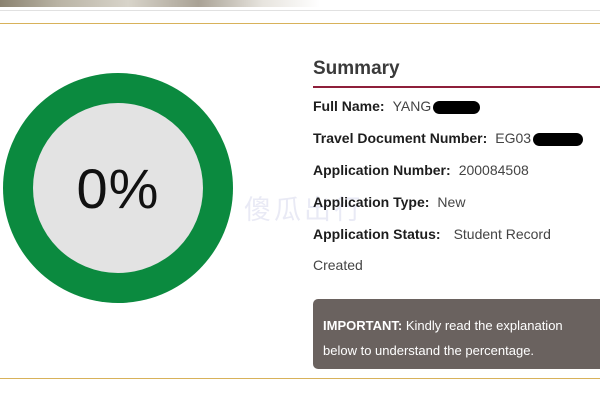 Image resolution: width=600 pixels, height=400 pixels. I want to click on field-value: EG03, so click(513, 138).